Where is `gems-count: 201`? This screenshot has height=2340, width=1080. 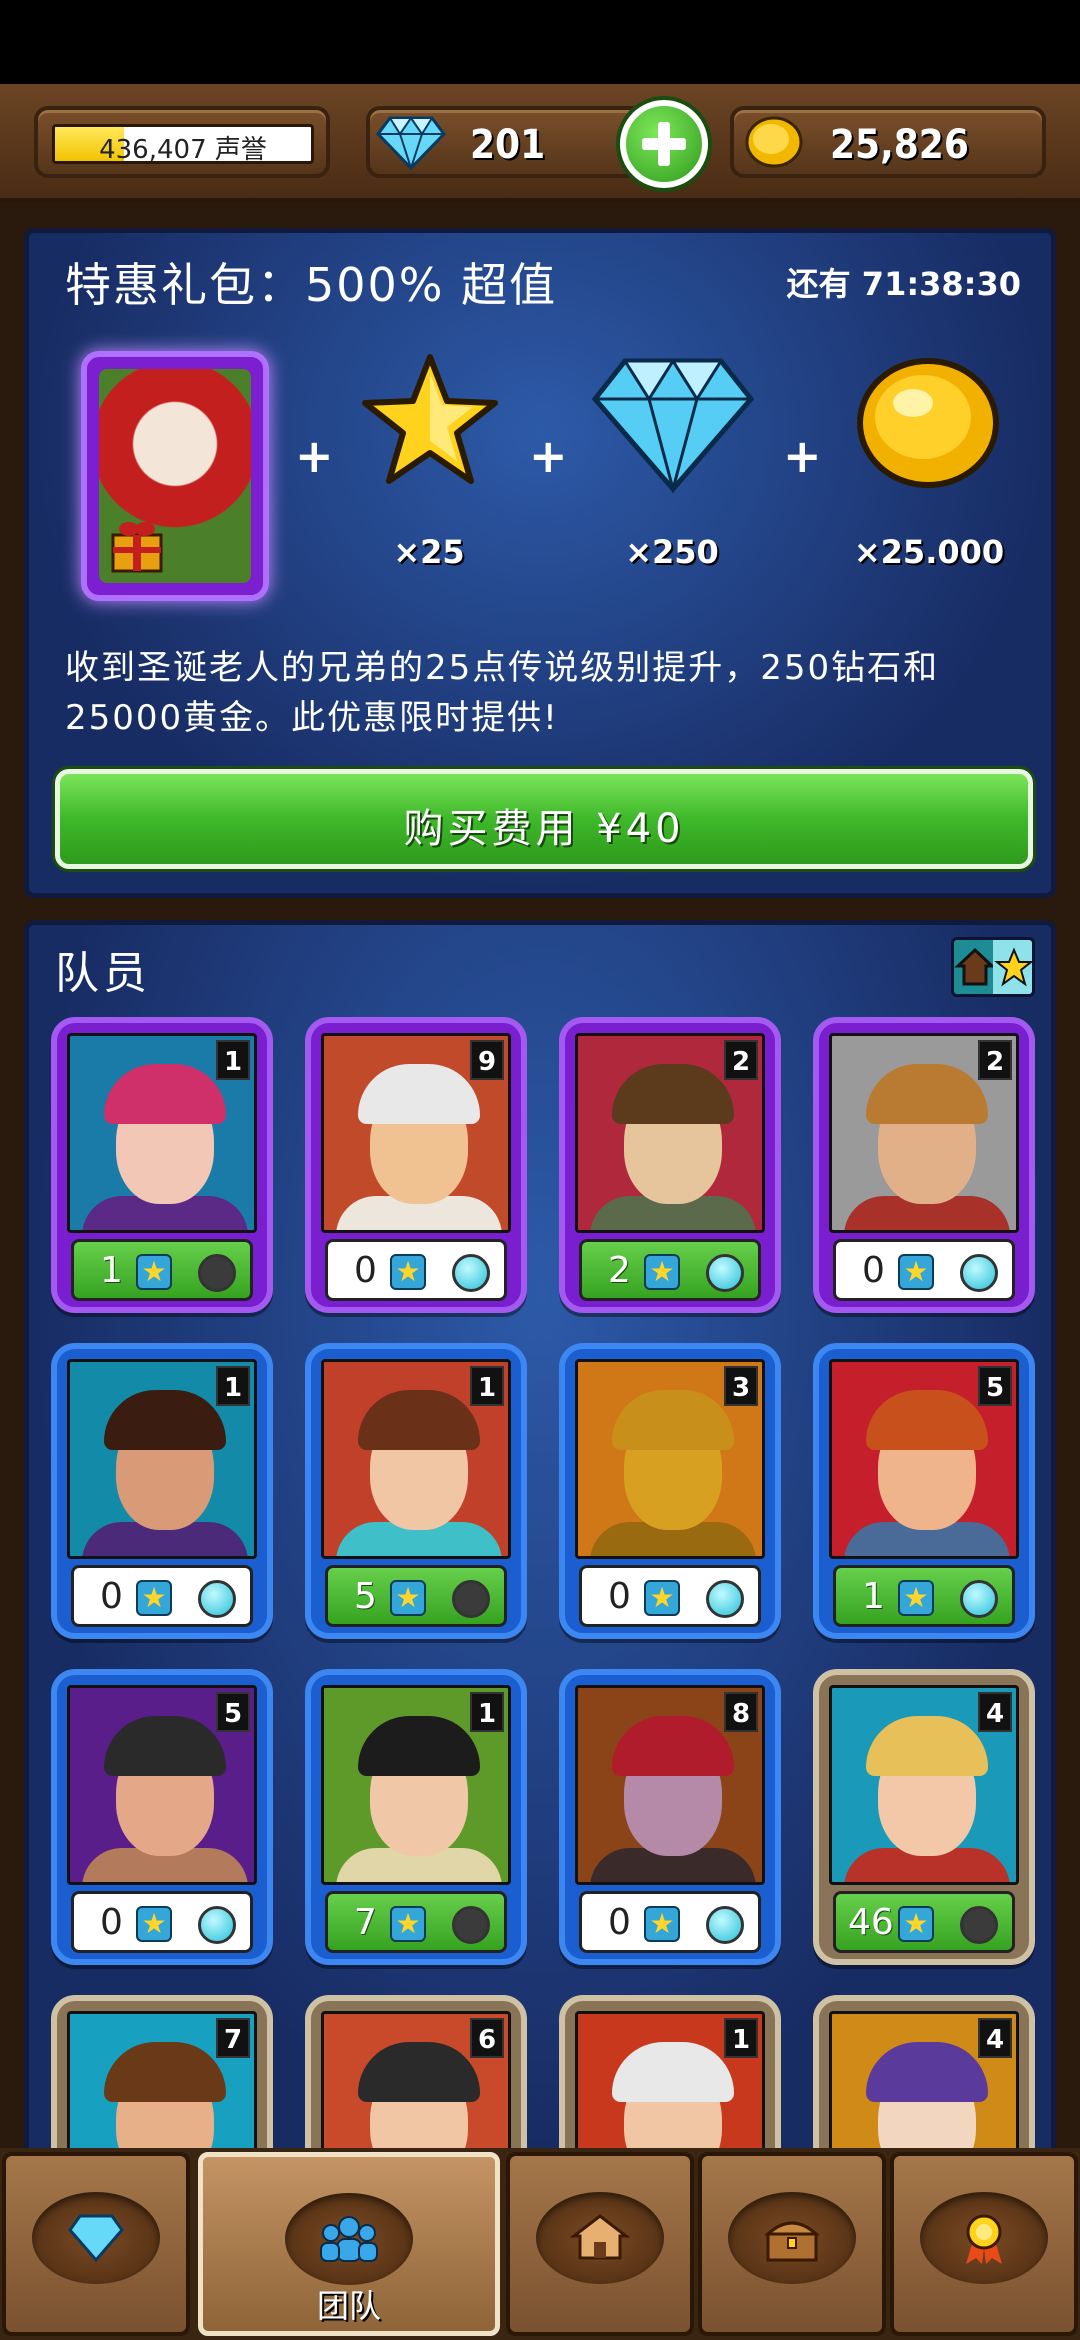
gems-count: 201 is located at coordinates (508, 145).